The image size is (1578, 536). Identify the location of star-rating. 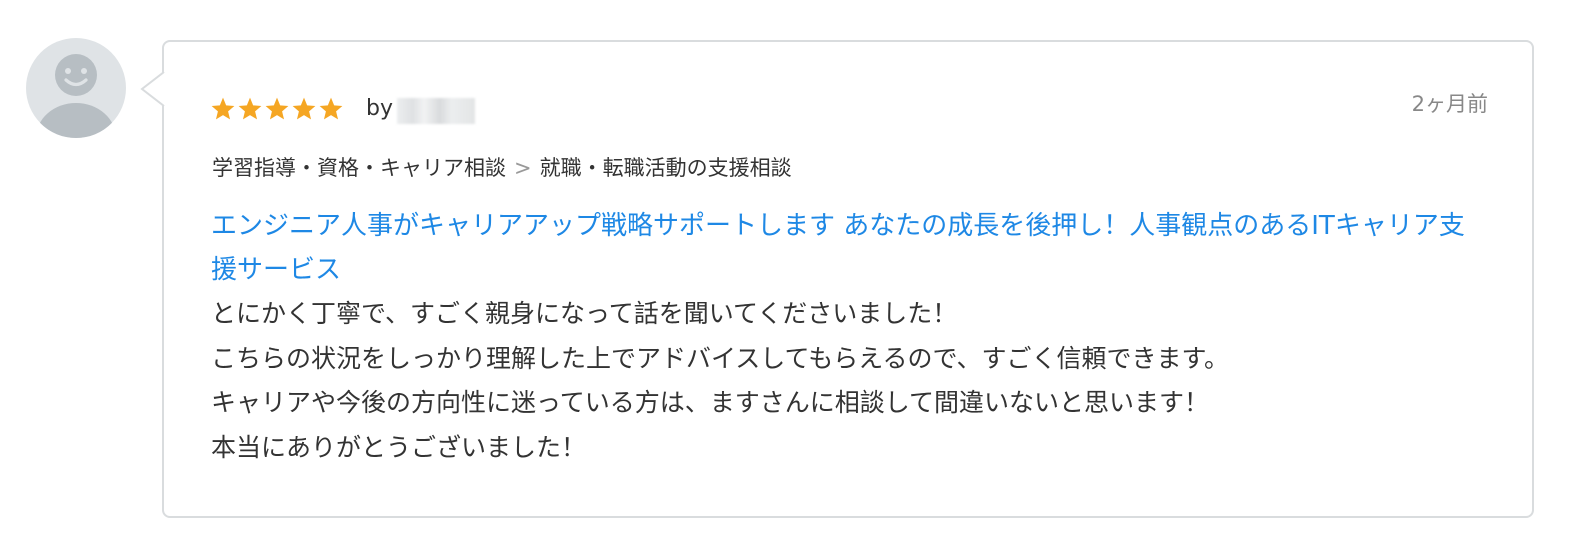
(277, 109).